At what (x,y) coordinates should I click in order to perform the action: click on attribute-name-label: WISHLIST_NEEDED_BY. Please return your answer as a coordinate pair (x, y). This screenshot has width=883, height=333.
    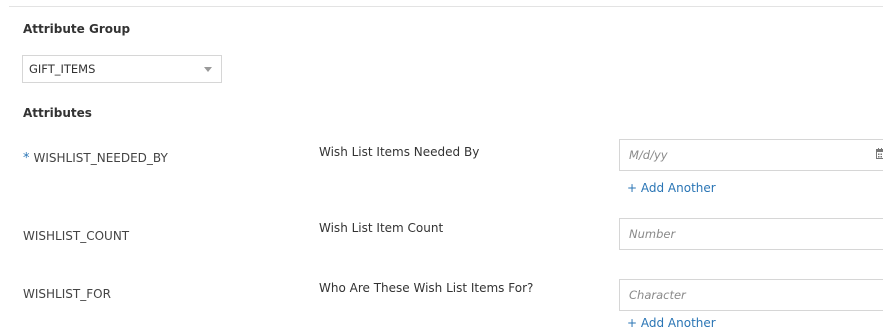
    Looking at the image, I should click on (100, 158).